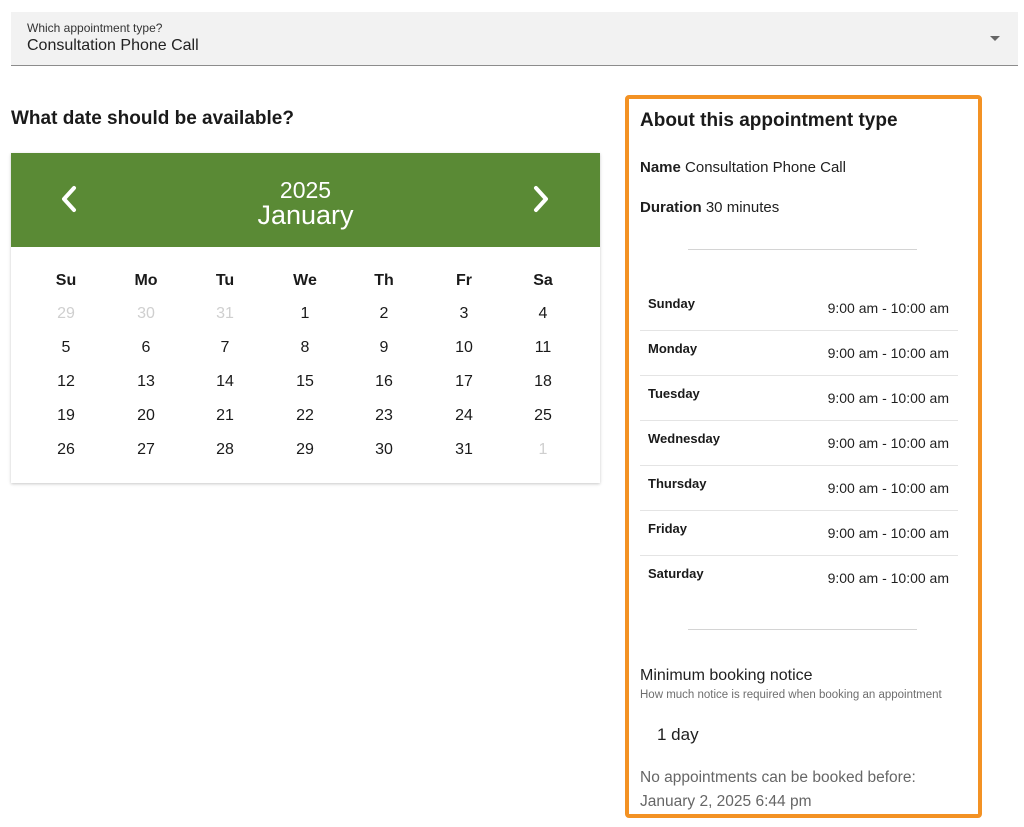 Image resolution: width=1024 pixels, height=827 pixels. I want to click on hours-row: Monday 9:00 am - 10:00 am, so click(799, 353).